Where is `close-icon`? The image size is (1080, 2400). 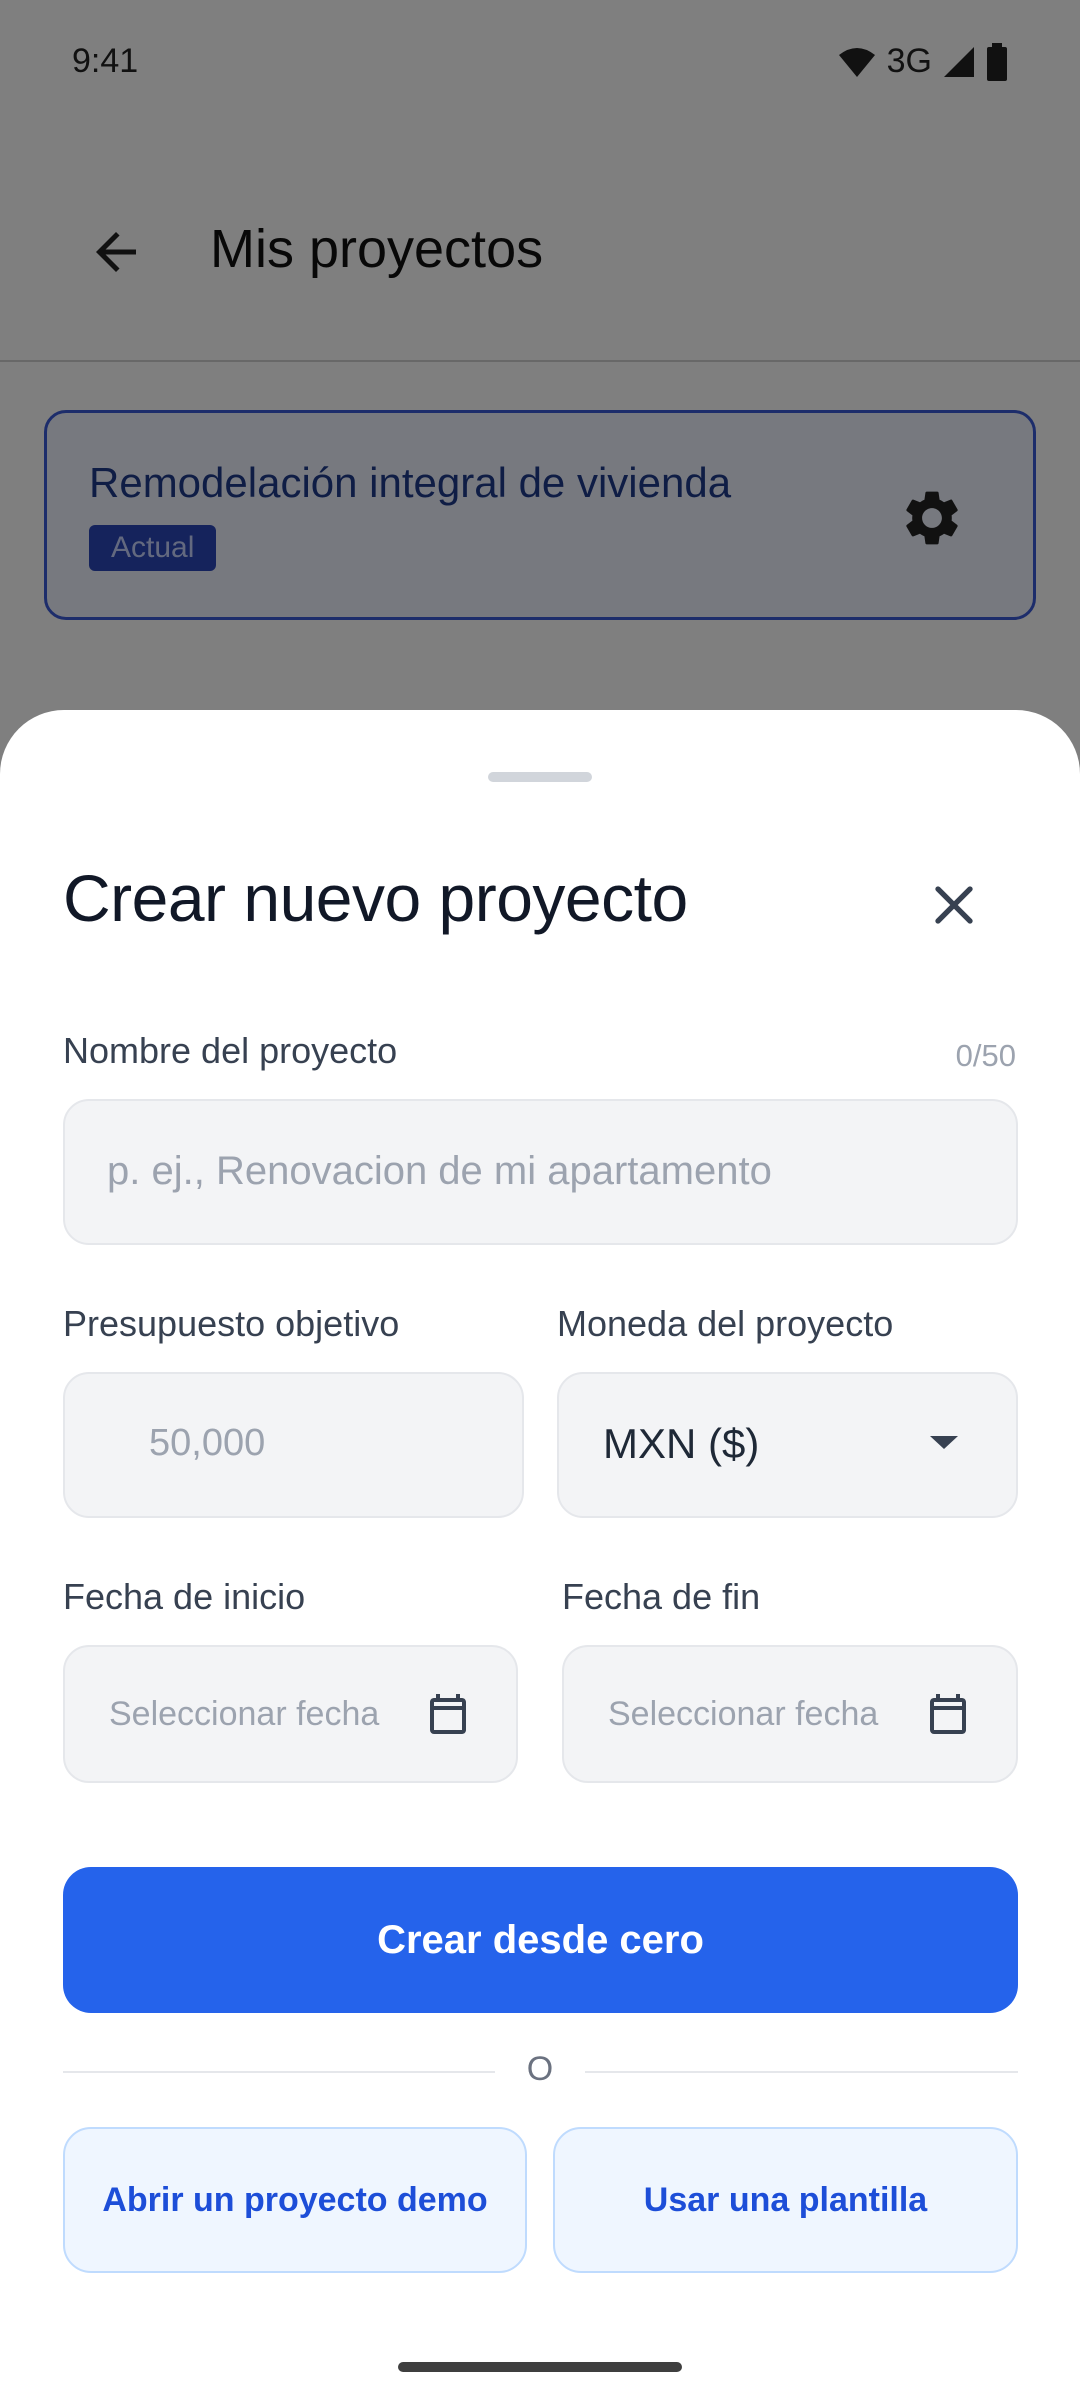 close-icon is located at coordinates (954, 905).